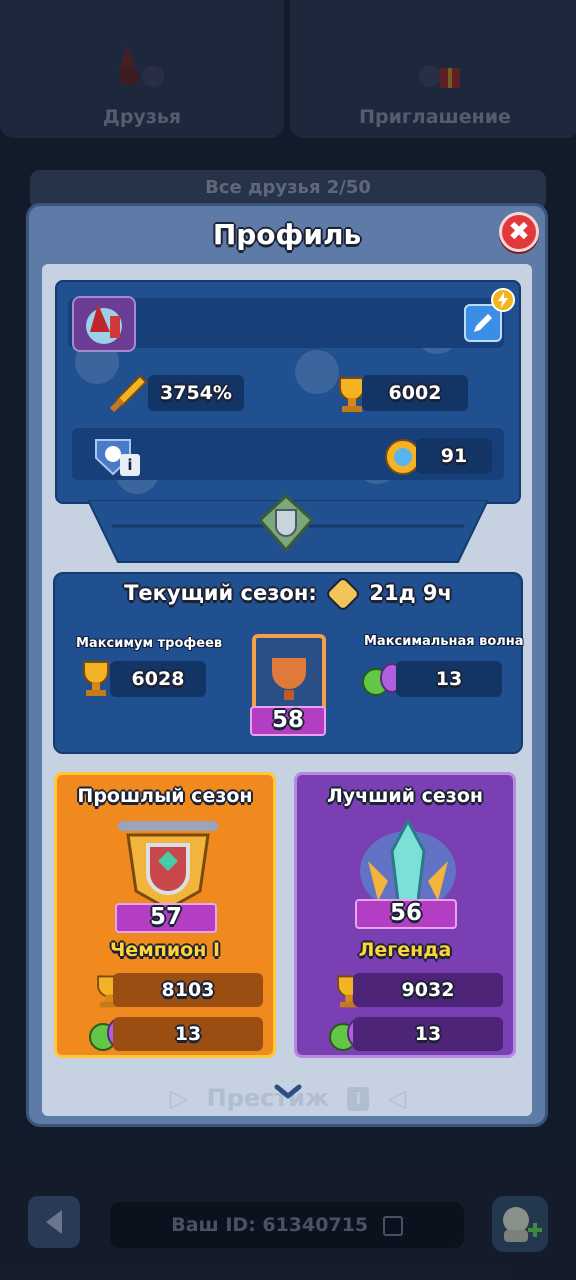  Describe the element at coordinates (405, 796) in the screenshot. I see `best-season-title: Лучший сезон` at that location.